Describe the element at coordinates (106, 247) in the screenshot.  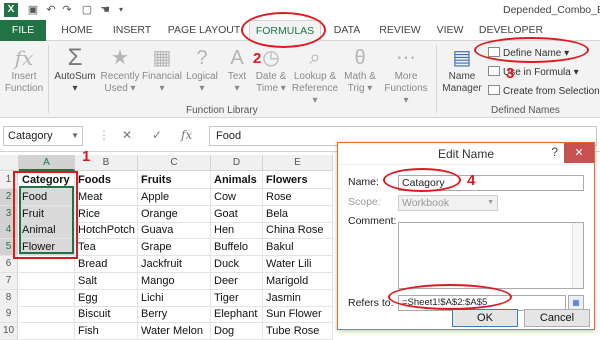
I see `cell-b5: Tea` at that location.